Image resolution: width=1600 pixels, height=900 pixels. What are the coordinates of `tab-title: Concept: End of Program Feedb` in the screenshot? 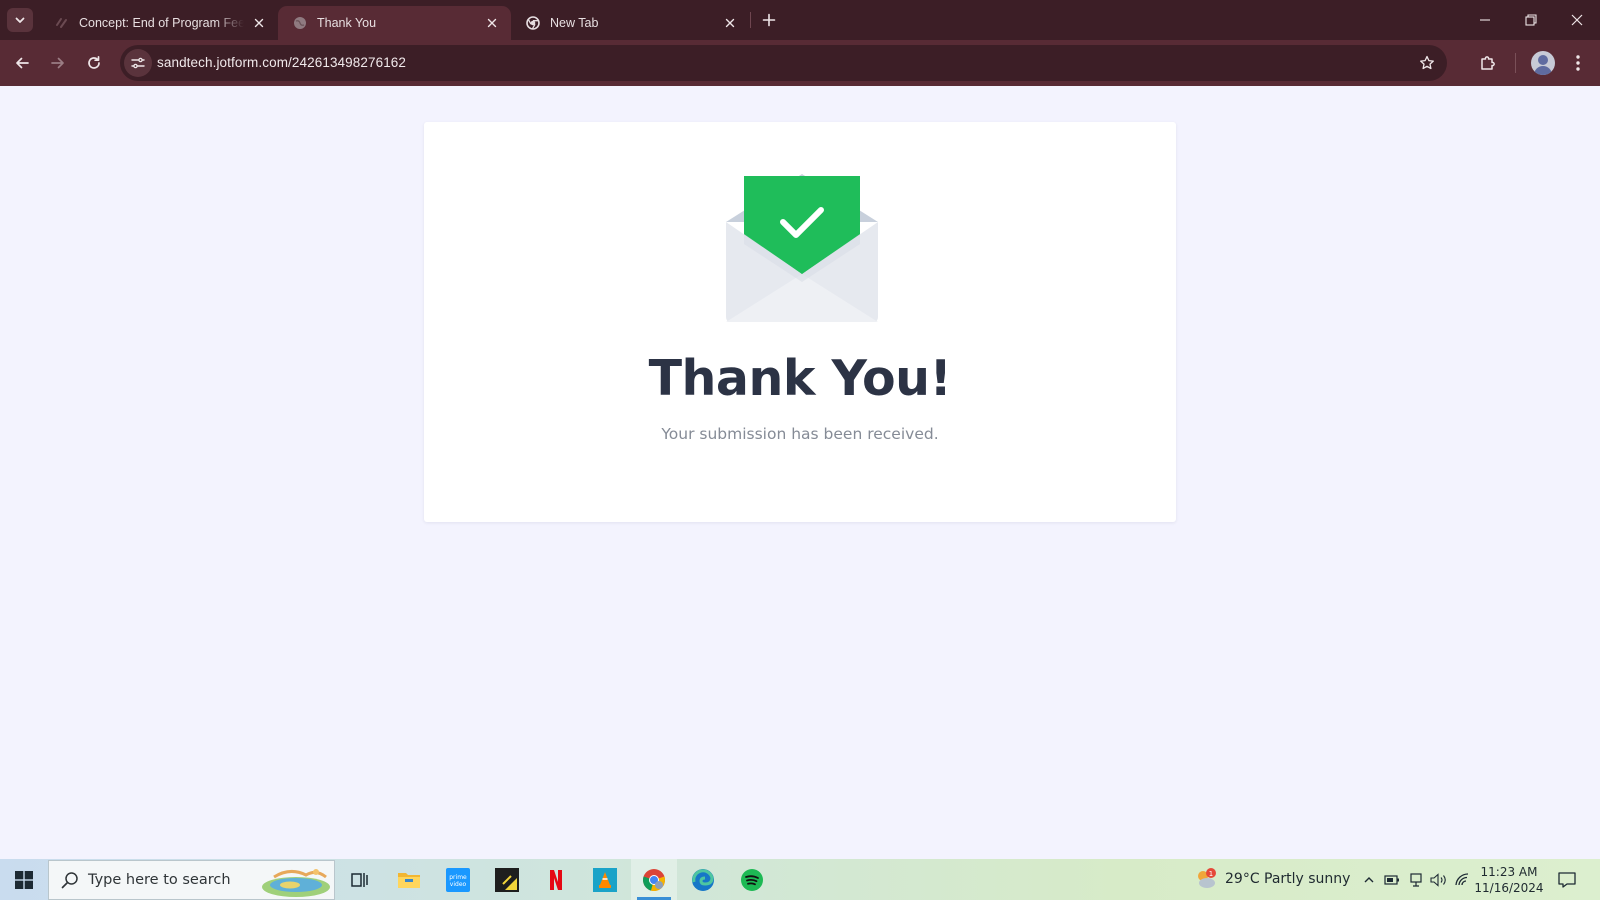 It's located at (161, 23).